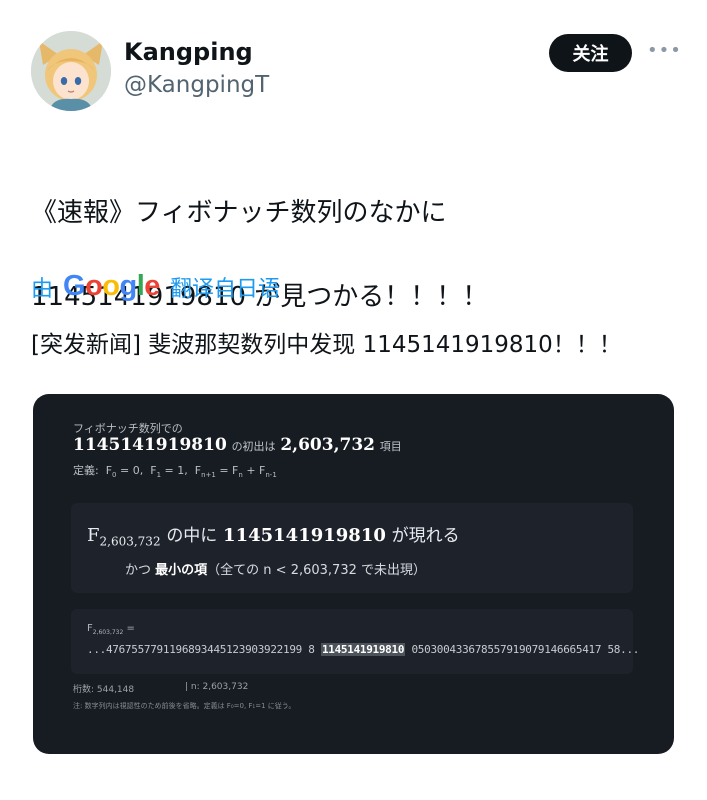 Image resolution: width=707 pixels, height=800 pixels. I want to click on result-headline: F2,603,732 の中に 1145141919810 が現れる, so click(273, 537).